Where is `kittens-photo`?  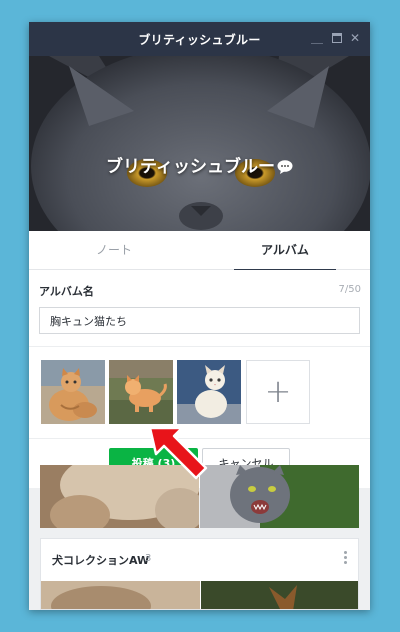 kittens-photo is located at coordinates (73, 392).